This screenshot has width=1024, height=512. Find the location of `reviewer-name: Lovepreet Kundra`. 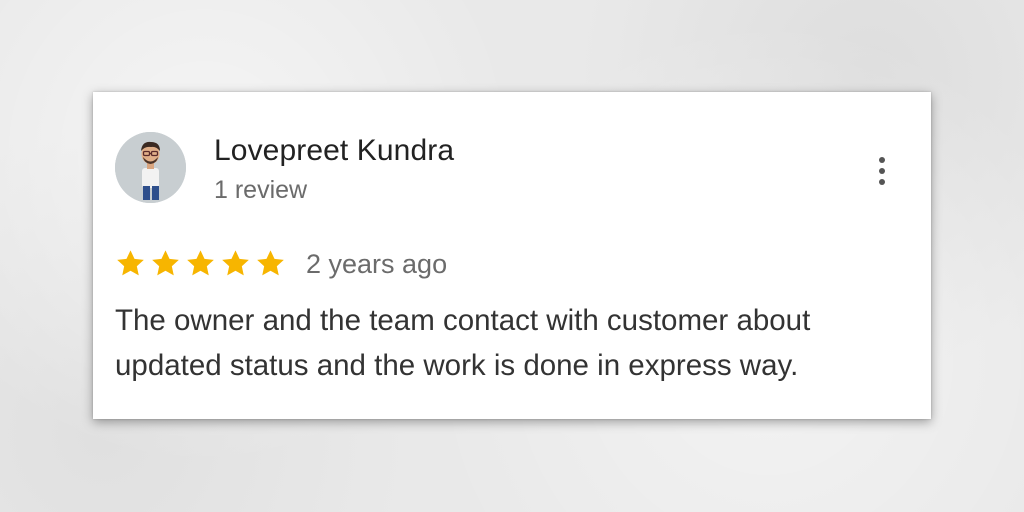

reviewer-name: Lovepreet Kundra is located at coordinates (334, 151).